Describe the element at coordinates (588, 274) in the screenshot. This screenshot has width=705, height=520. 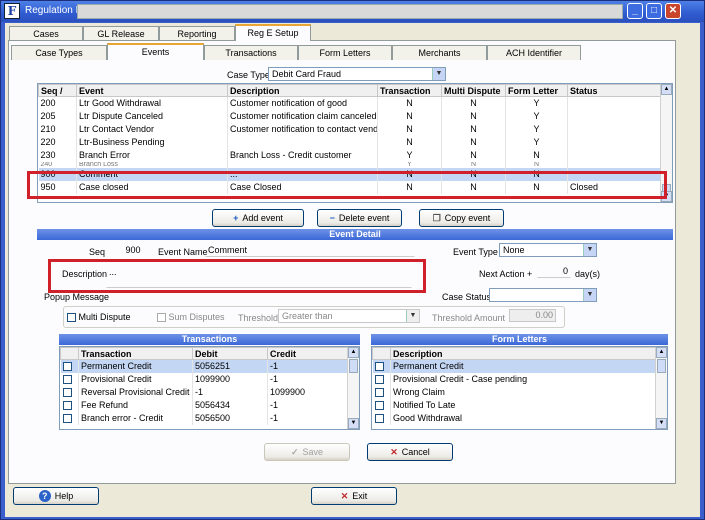
I see `days-label: day(s)` at that location.